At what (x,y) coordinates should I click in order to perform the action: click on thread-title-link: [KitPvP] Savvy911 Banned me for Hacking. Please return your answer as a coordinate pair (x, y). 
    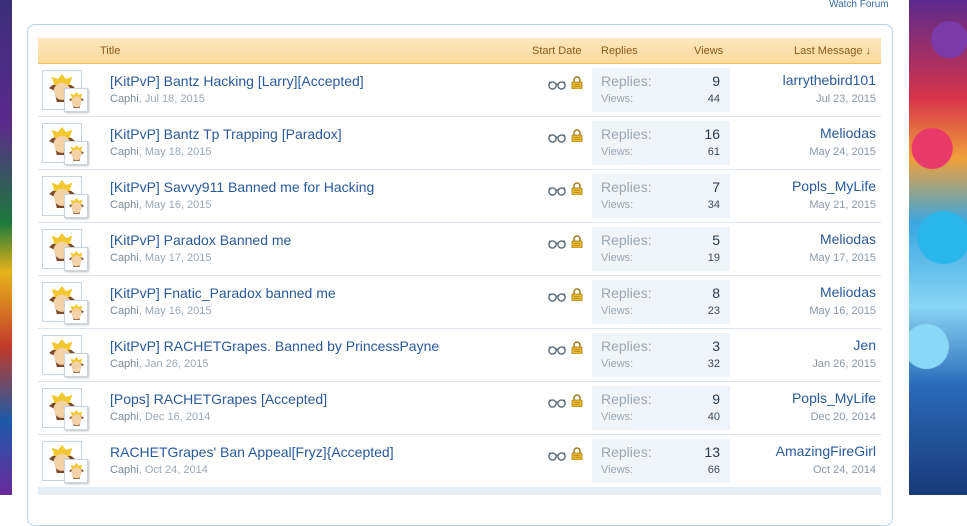
    Looking at the image, I should click on (242, 187).